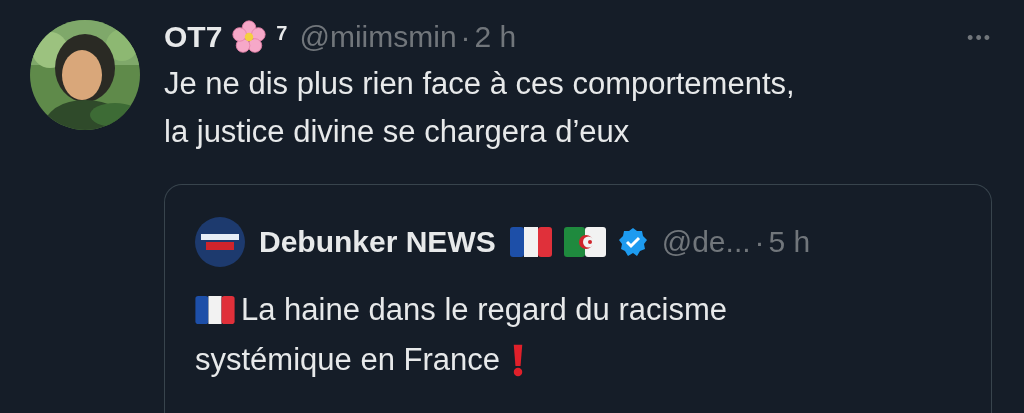 The height and width of the screenshot is (413, 1024). What do you see at coordinates (377, 242) in the screenshot?
I see `author-name: Debunker NEWS` at bounding box center [377, 242].